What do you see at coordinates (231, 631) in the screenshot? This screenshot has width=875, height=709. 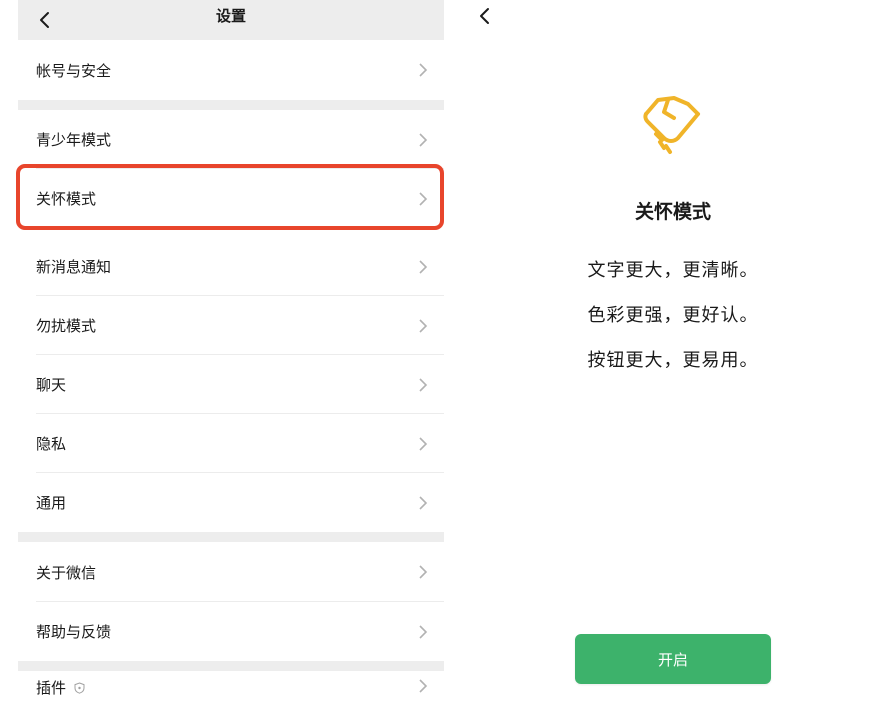 I see `settings-item-help-feedback: 帮助与反馈` at bounding box center [231, 631].